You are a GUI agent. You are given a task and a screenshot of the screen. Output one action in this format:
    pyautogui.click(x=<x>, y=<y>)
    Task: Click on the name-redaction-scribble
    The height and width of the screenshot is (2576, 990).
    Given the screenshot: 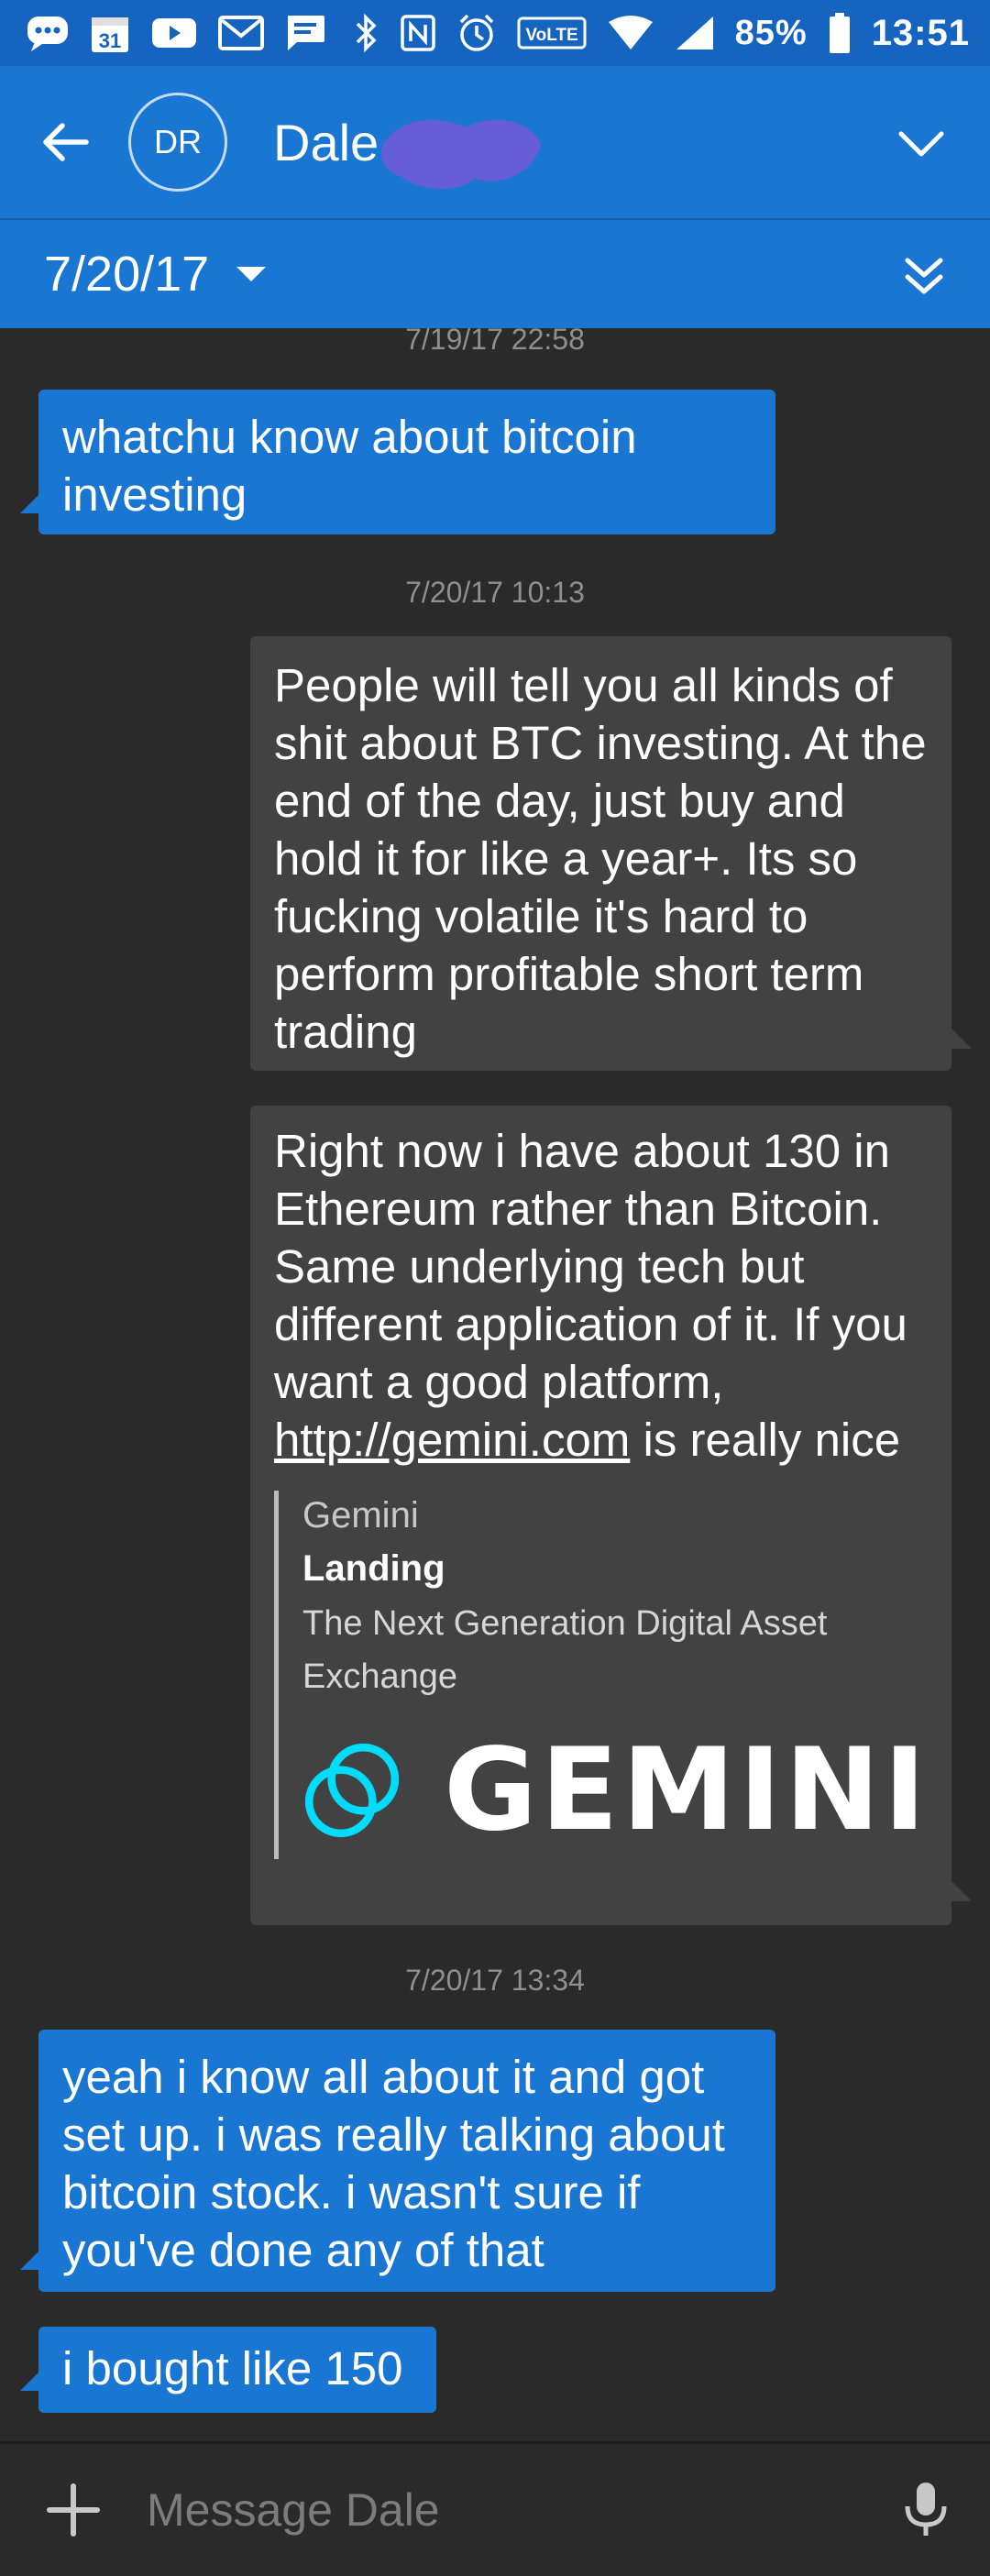 What is the action you would take?
    pyautogui.click(x=461, y=154)
    